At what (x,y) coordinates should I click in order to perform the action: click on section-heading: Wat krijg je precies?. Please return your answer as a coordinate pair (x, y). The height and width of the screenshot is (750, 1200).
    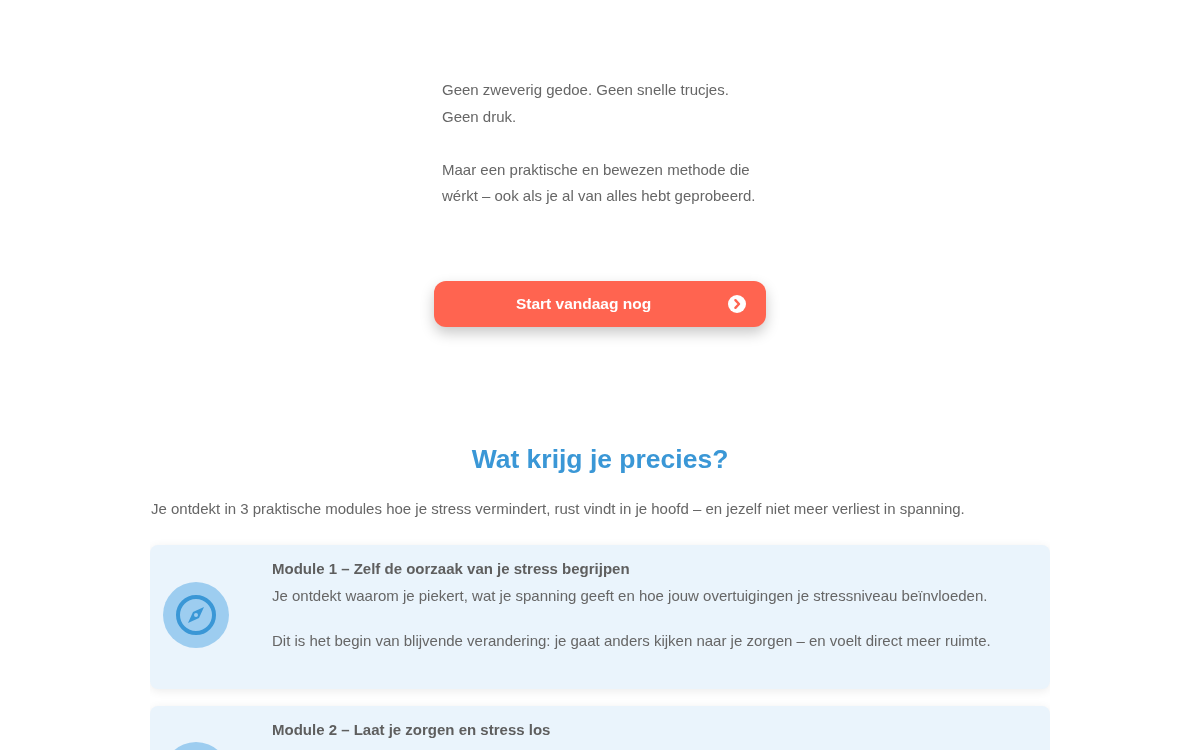
    Looking at the image, I should click on (600, 459).